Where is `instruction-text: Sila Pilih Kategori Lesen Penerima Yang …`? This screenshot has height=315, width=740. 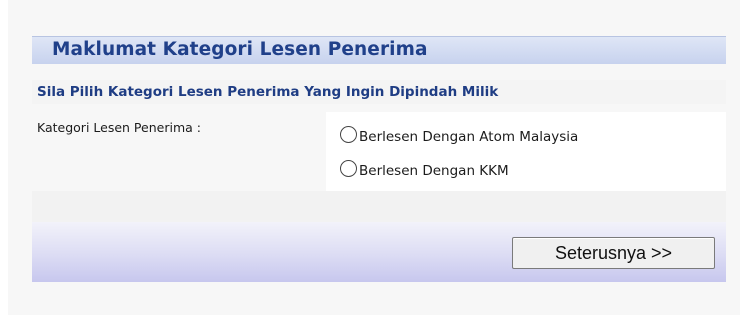 instruction-text: Sila Pilih Kategori Lesen Penerima Yang … is located at coordinates (268, 92).